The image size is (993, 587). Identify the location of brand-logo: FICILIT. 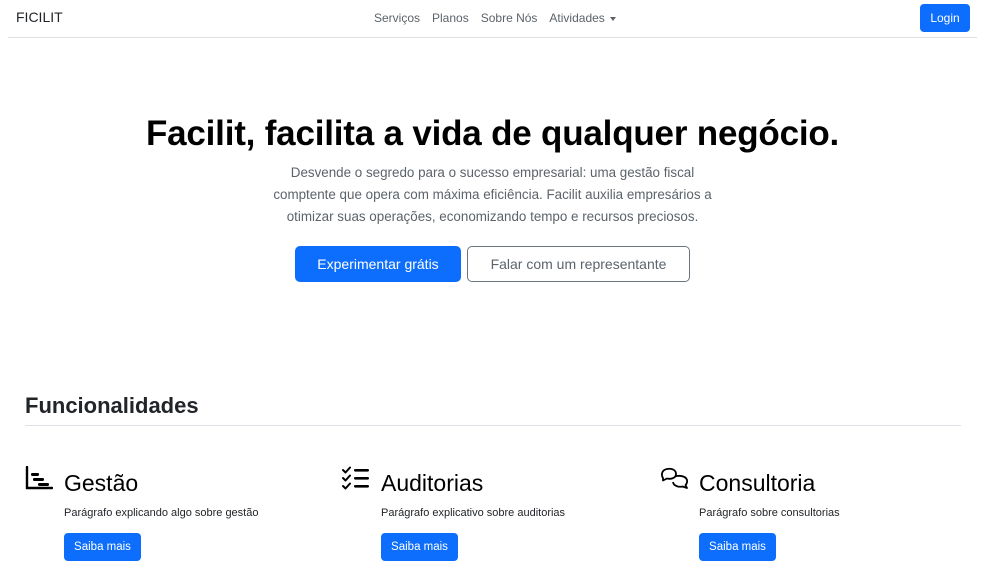
(39, 17).